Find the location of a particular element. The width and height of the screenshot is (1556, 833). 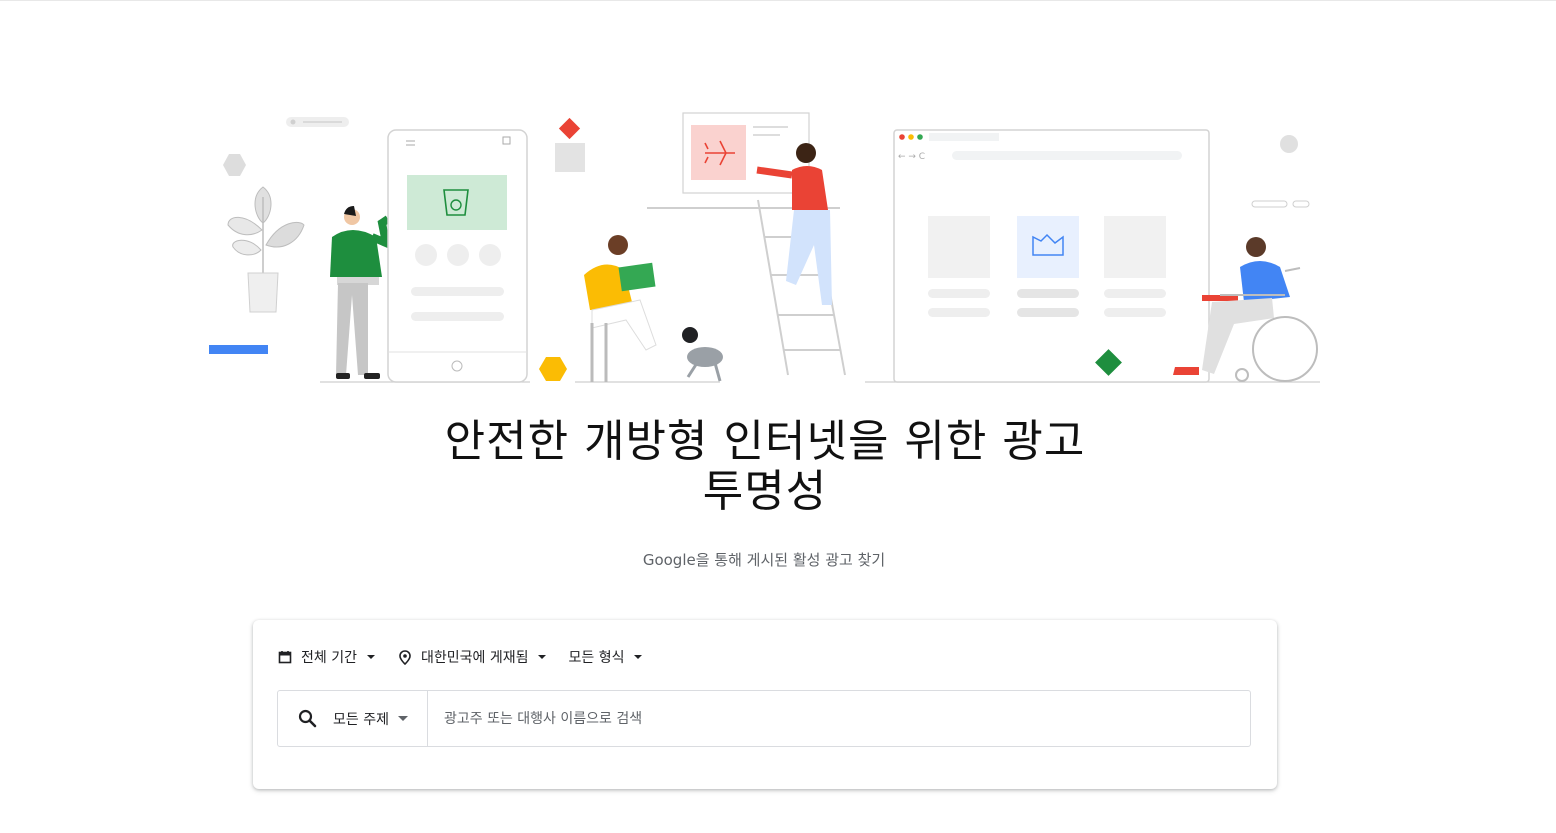

region-label: 대한민국에 게재됨 is located at coordinates (474, 658).